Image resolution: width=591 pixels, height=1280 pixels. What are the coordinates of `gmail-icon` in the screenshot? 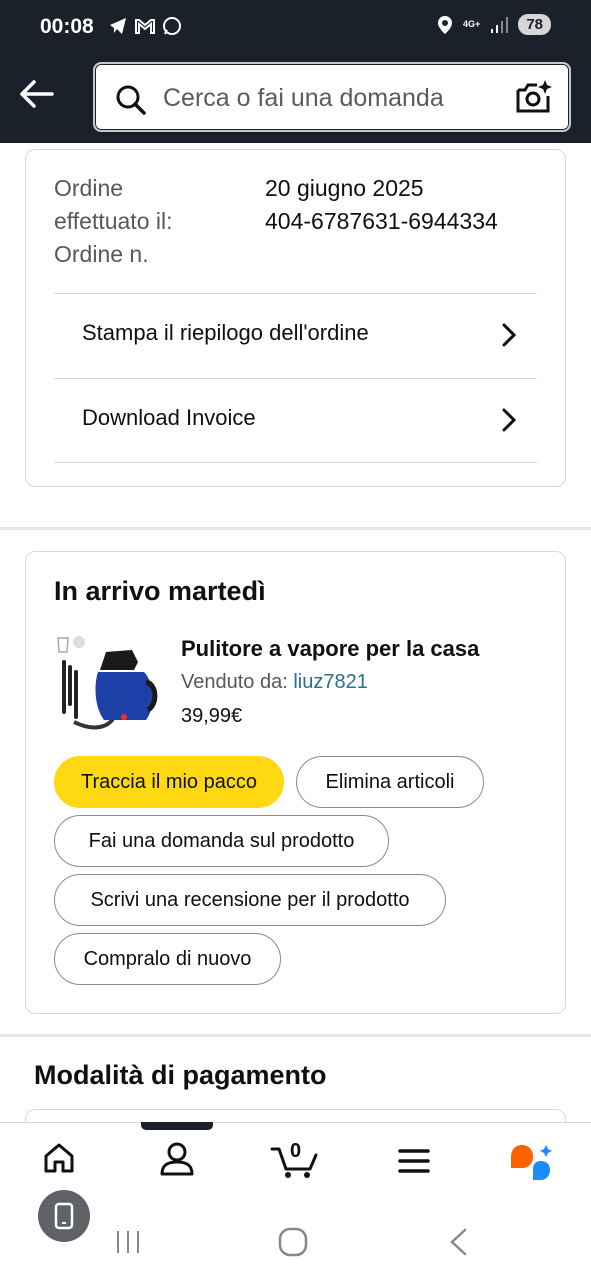 It's located at (145, 26).